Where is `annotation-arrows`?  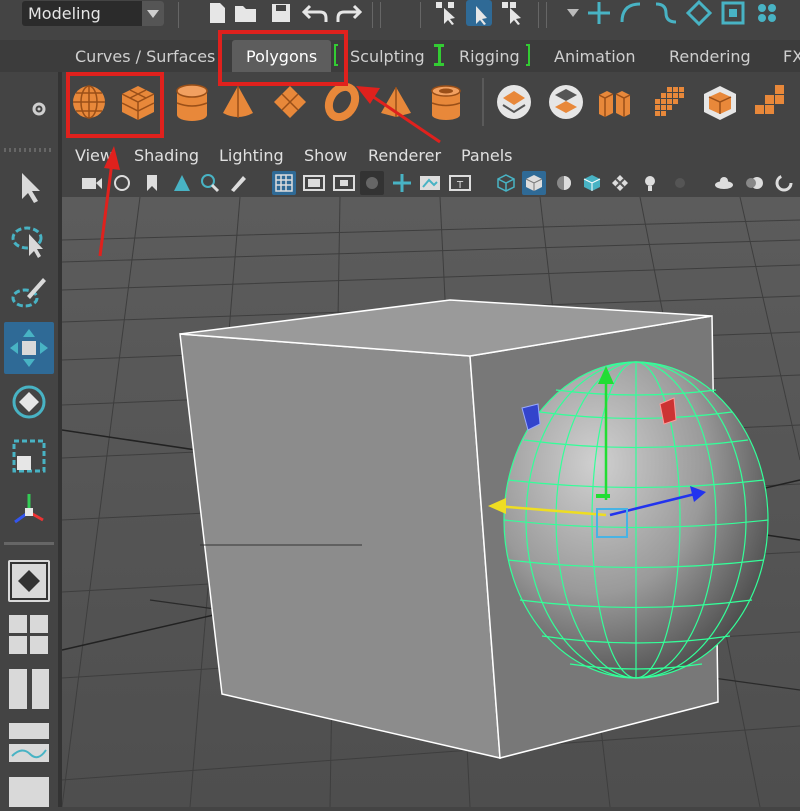
annotation-arrows is located at coordinates (269, 171).